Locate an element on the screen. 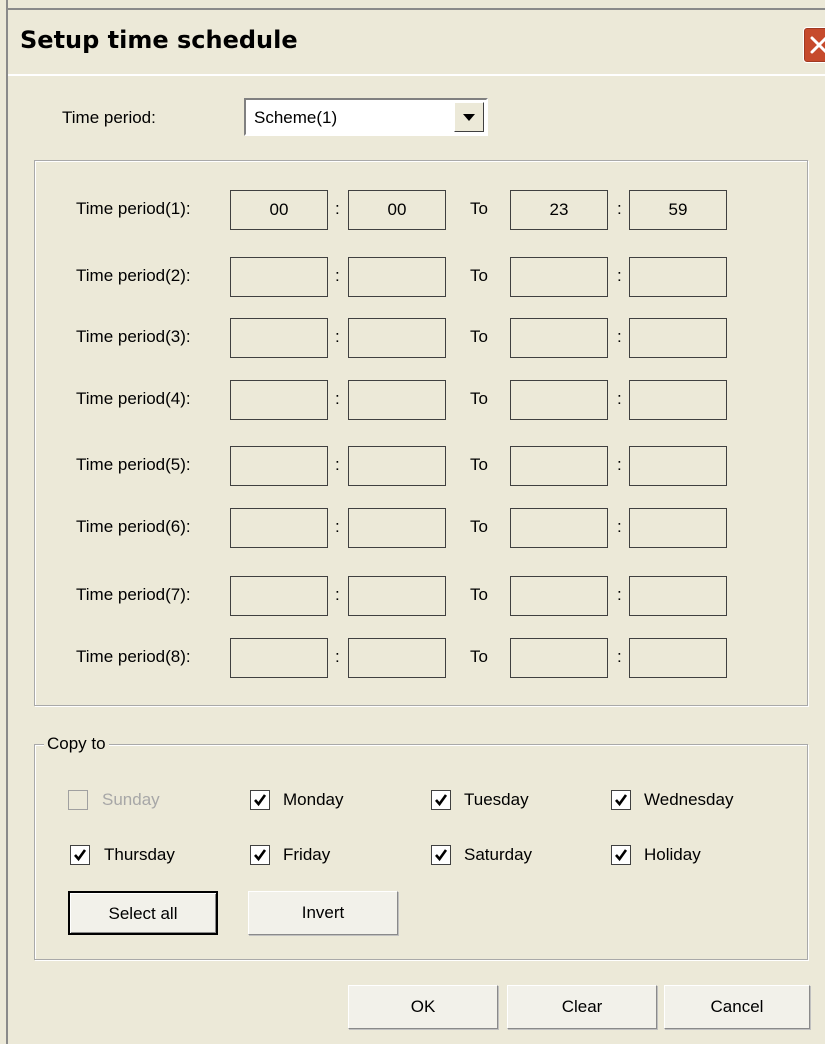 The width and height of the screenshot is (825, 1044). copy-to-legend: Copy to is located at coordinates (76, 744).